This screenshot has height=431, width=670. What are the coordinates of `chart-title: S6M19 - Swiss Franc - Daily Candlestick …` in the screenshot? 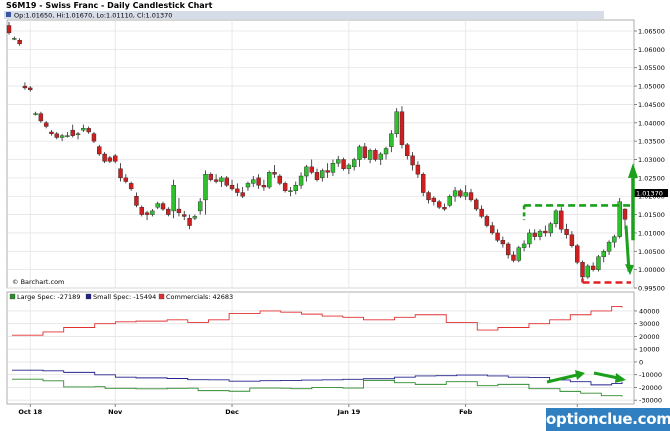 It's located at (109, 5).